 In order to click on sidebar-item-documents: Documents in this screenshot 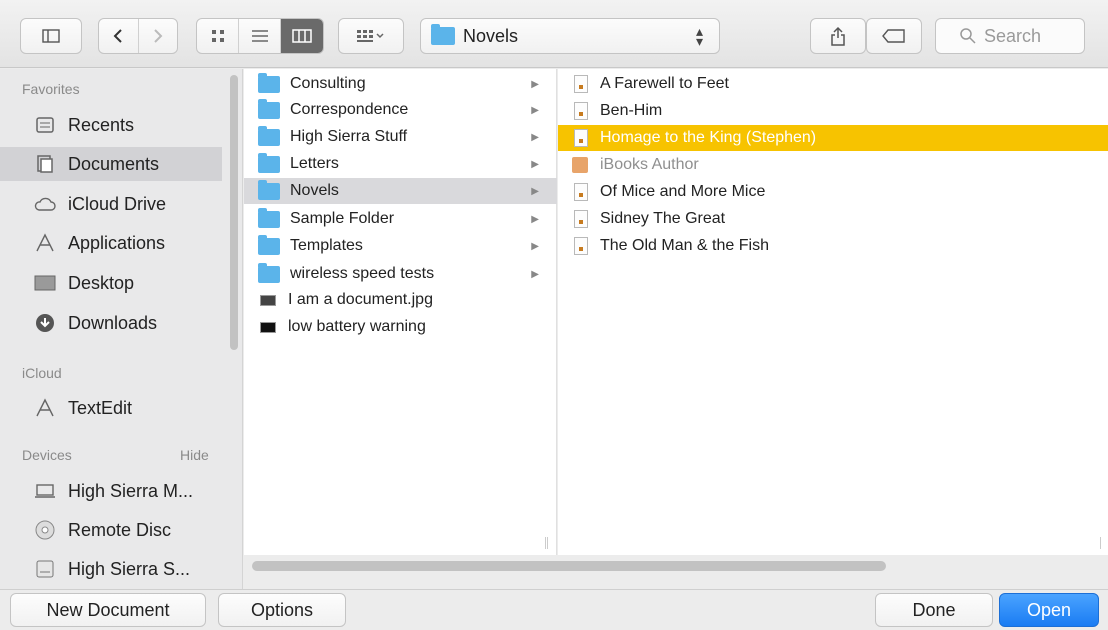, I will do `click(111, 164)`.